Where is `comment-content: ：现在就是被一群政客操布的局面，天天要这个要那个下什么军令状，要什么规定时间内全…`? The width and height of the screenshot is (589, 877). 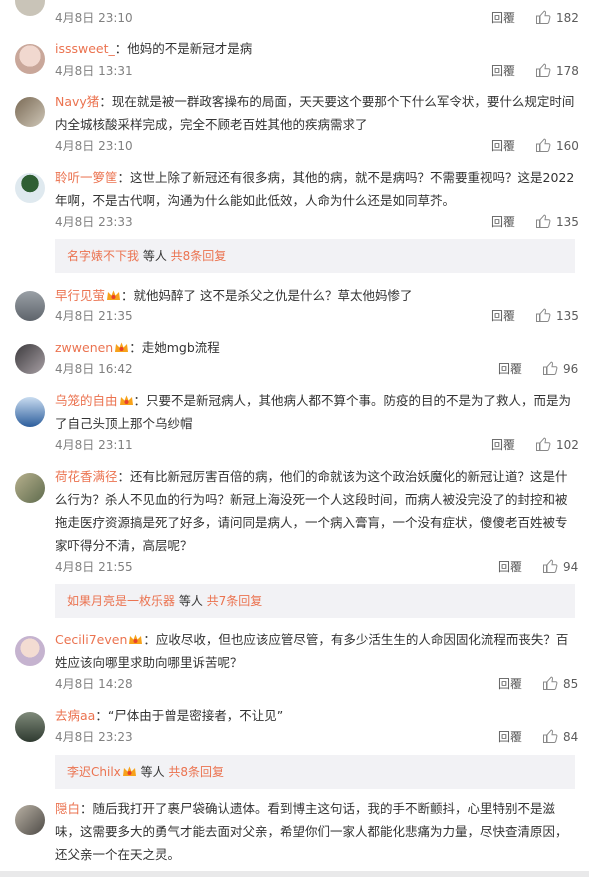
comment-content: ：现在就是被一群政客操布的局面，天天要这个要那个下什么军令状，要什么规定时间内全… is located at coordinates (315, 113).